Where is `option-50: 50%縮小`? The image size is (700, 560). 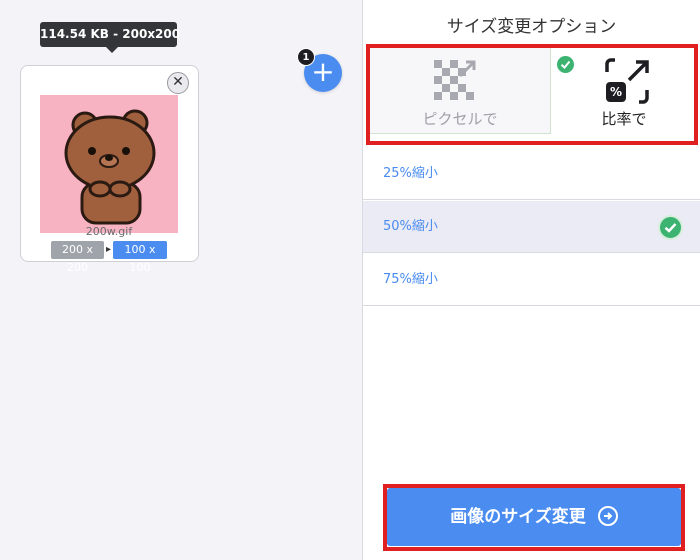 option-50: 50%縮小 is located at coordinates (531, 227).